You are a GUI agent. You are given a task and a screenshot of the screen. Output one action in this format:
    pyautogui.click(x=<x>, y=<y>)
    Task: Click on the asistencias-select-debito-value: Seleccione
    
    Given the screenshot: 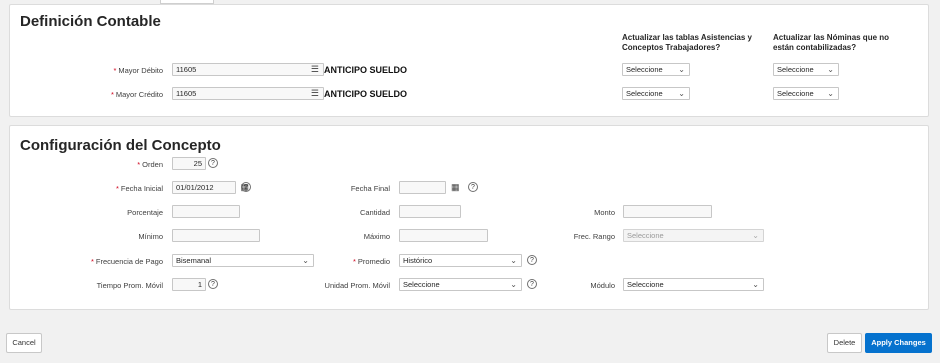 What is the action you would take?
    pyautogui.click(x=644, y=69)
    